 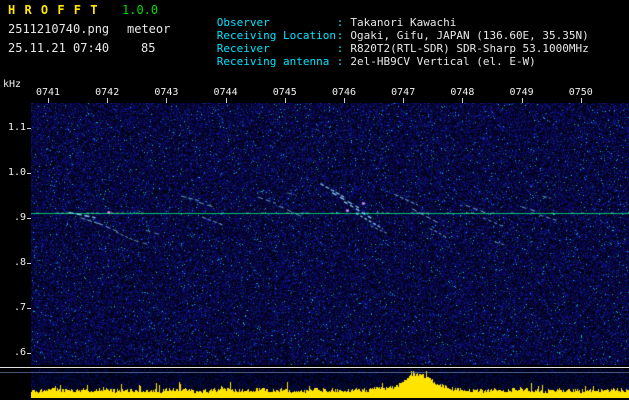 What do you see at coordinates (462, 92) in the screenshot?
I see `time-tick-label: 0748` at bounding box center [462, 92].